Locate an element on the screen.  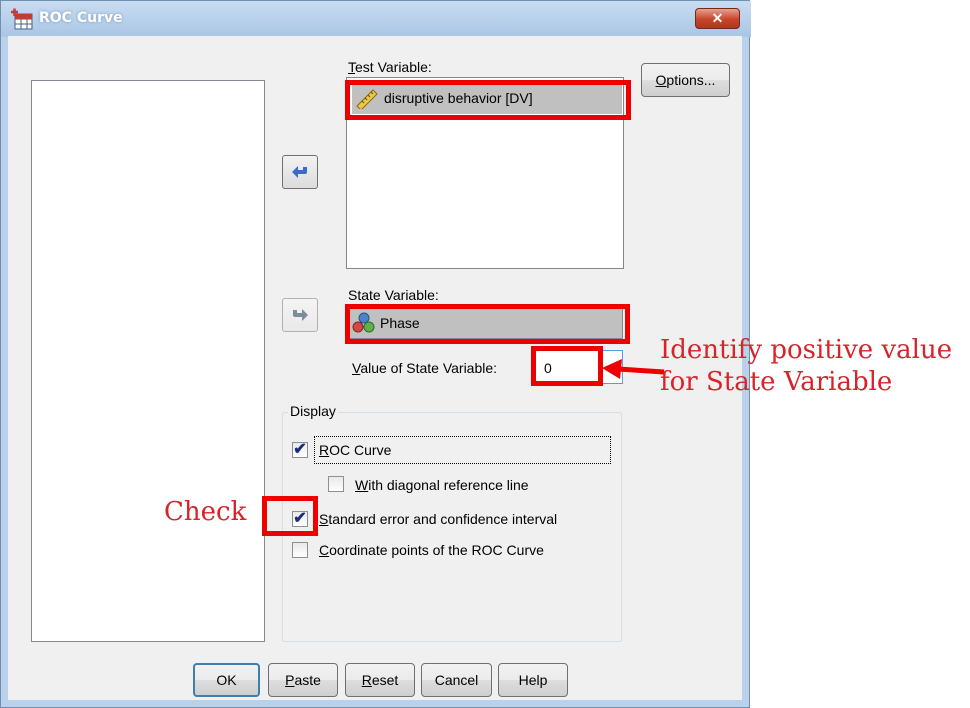
display-group-legend: Display is located at coordinates (313, 411).